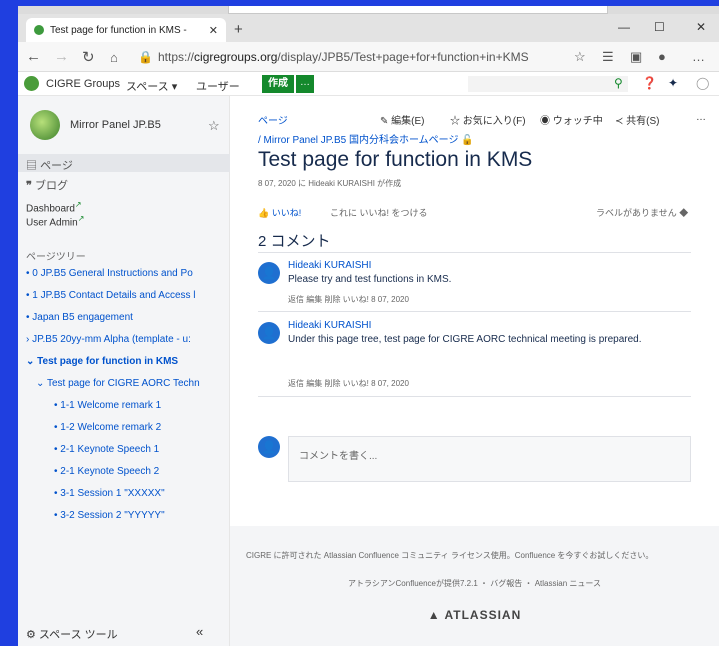 The width and height of the screenshot is (719, 646). I want to click on tree-item: • 2-1 Keynote Speech 2, so click(106, 471).